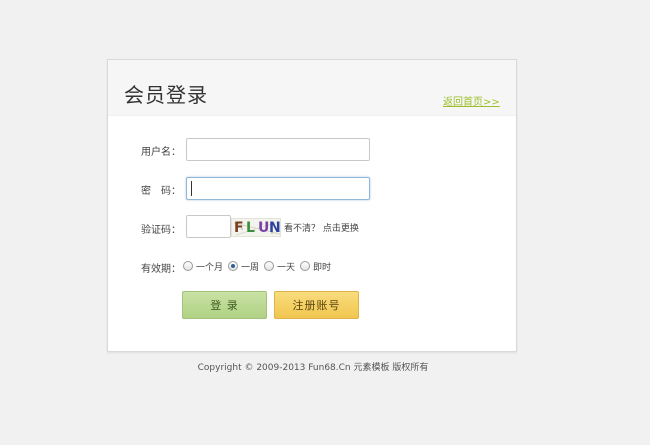 The image size is (650, 445). I want to click on text-cursor, so click(191, 188).